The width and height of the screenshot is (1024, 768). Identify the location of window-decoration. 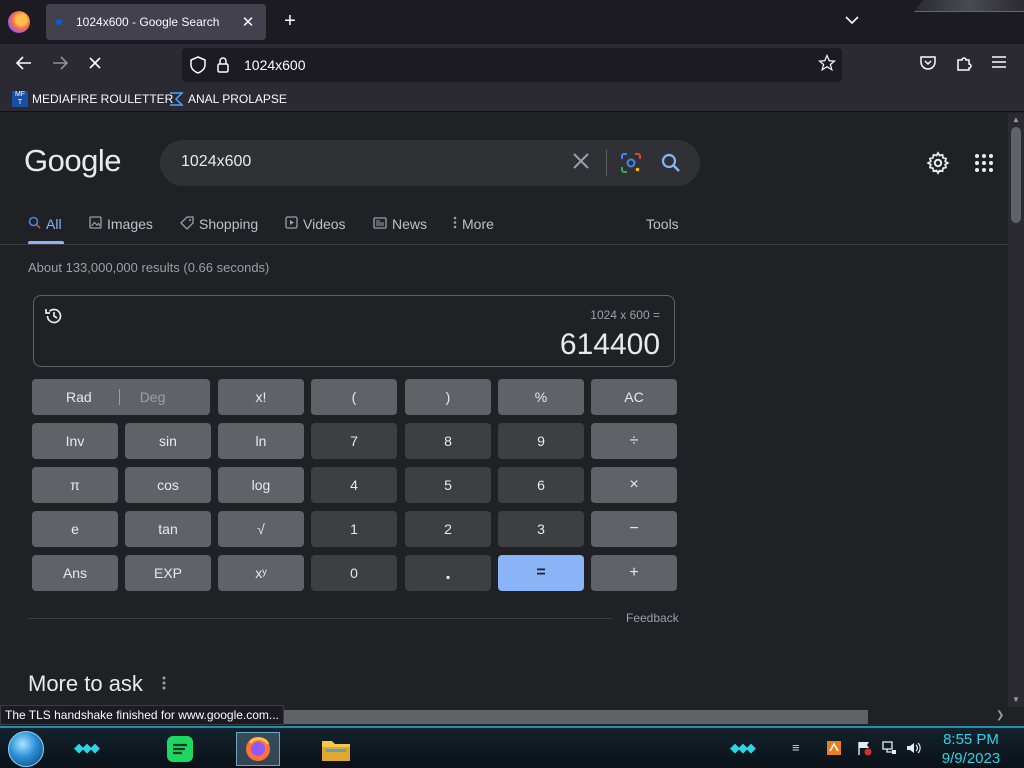
(969, 6).